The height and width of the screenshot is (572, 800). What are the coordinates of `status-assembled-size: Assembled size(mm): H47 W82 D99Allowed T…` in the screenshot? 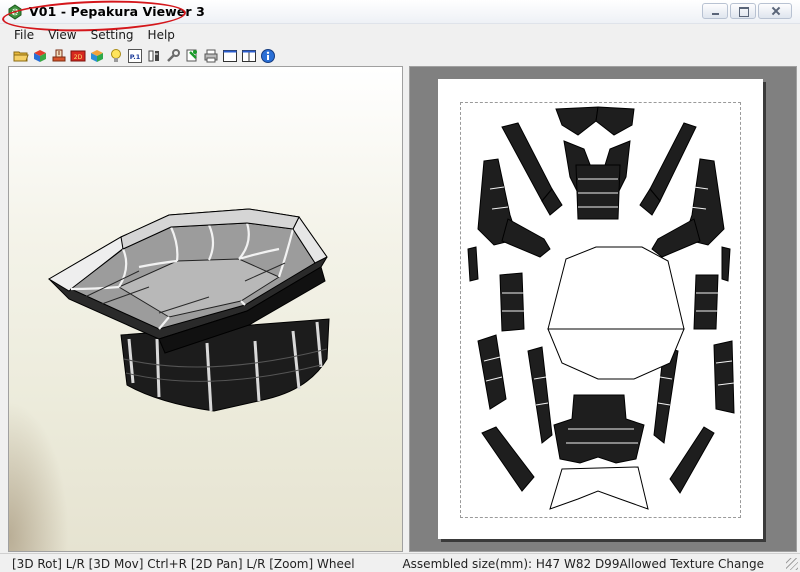 It's located at (583, 564).